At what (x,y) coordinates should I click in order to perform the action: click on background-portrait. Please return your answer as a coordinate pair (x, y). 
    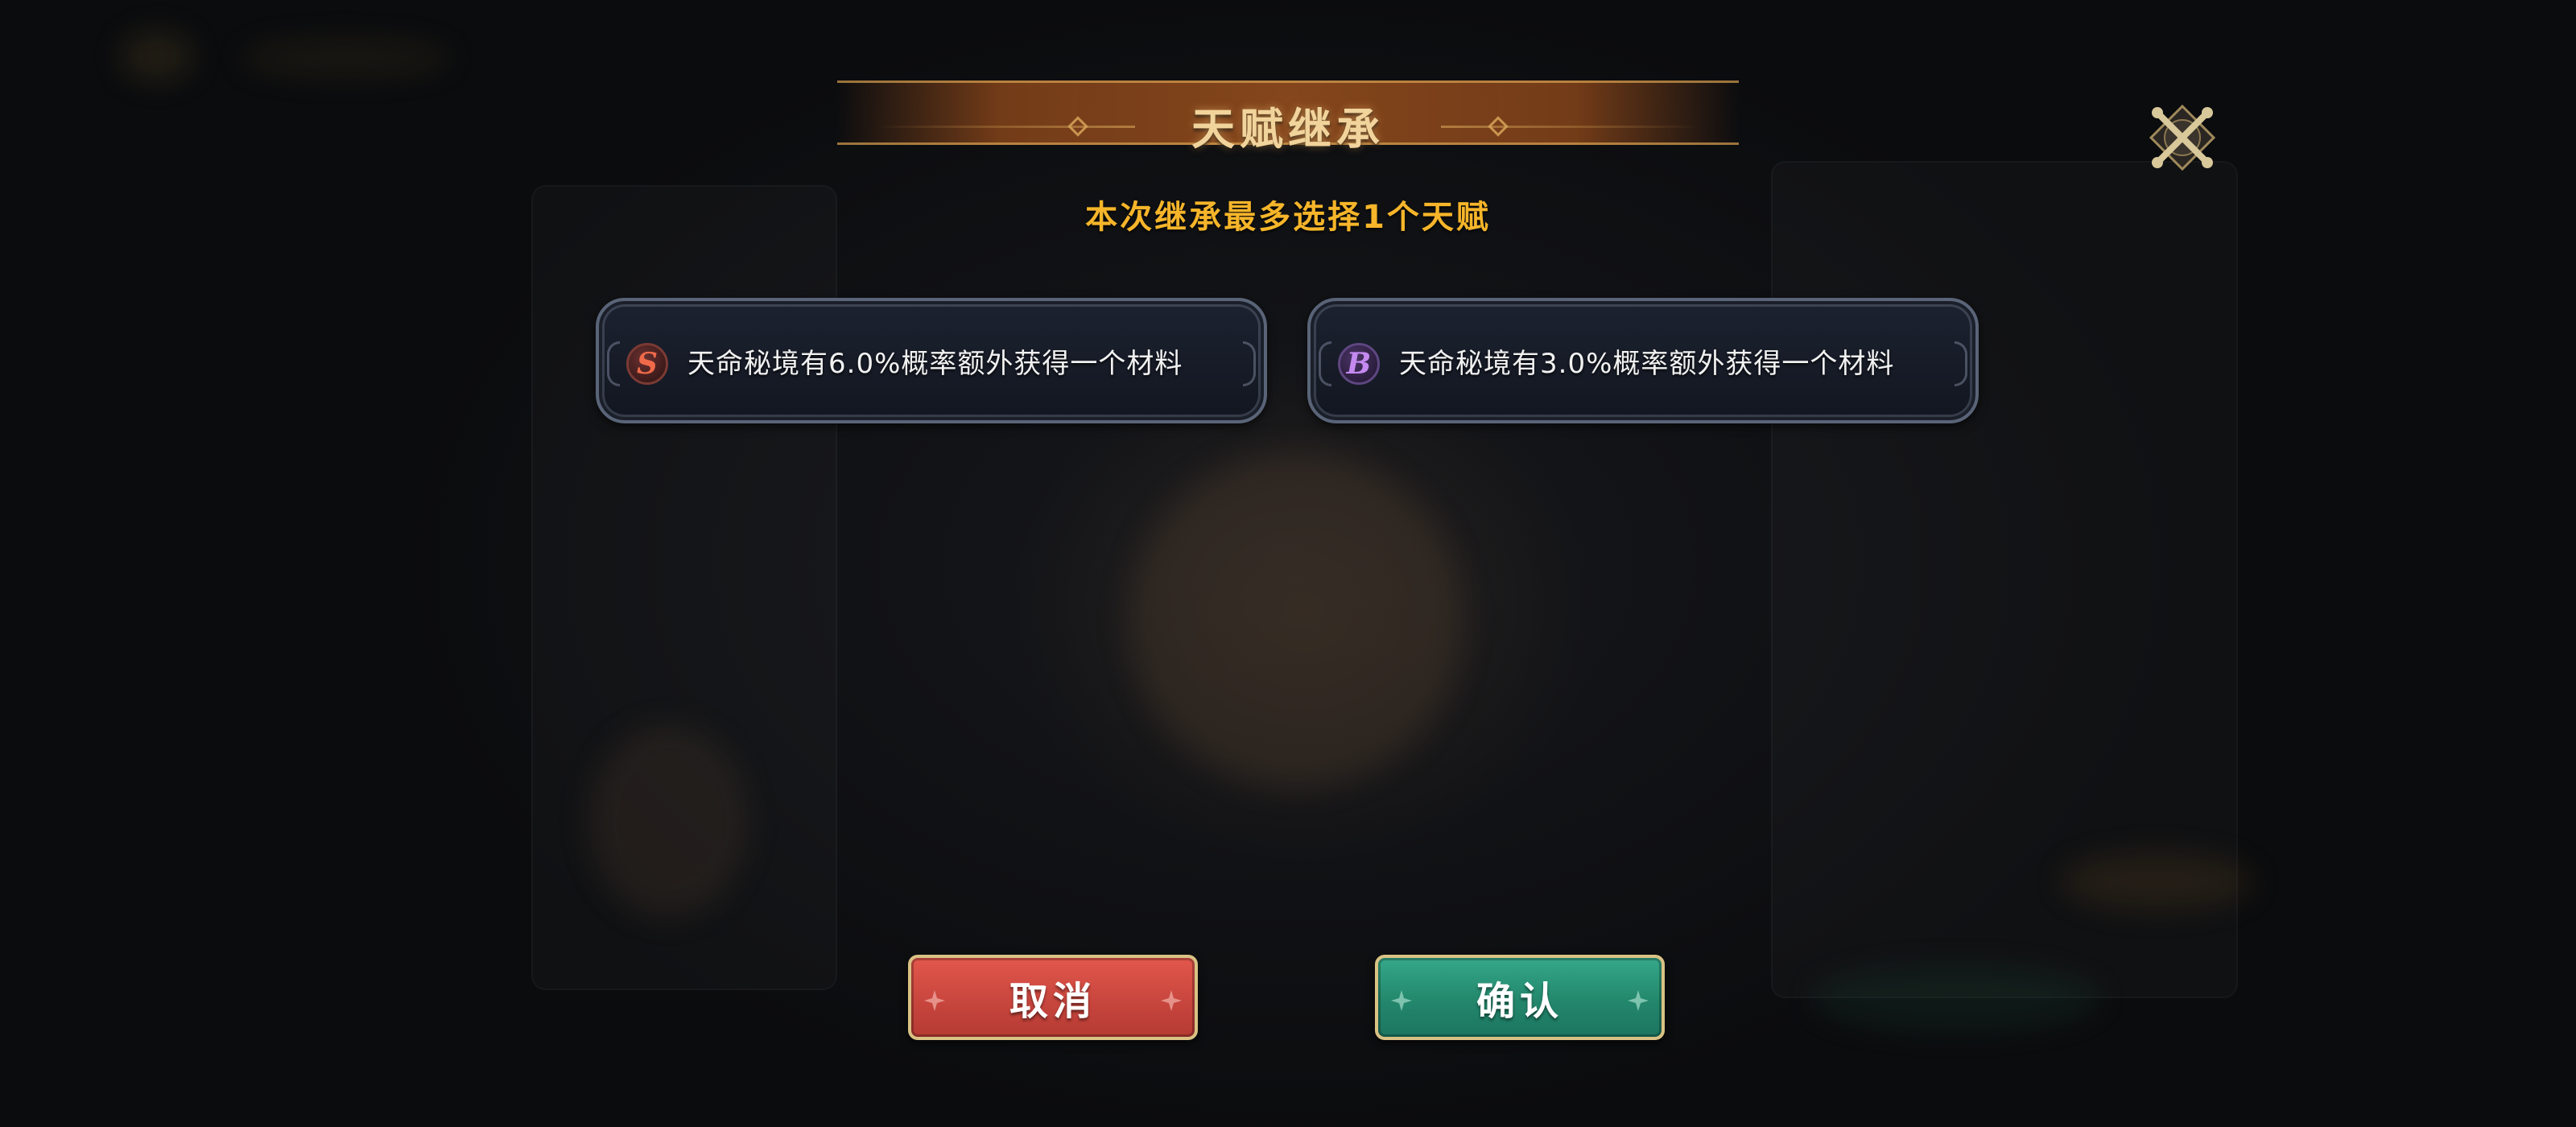
    Looking at the image, I should click on (668, 821).